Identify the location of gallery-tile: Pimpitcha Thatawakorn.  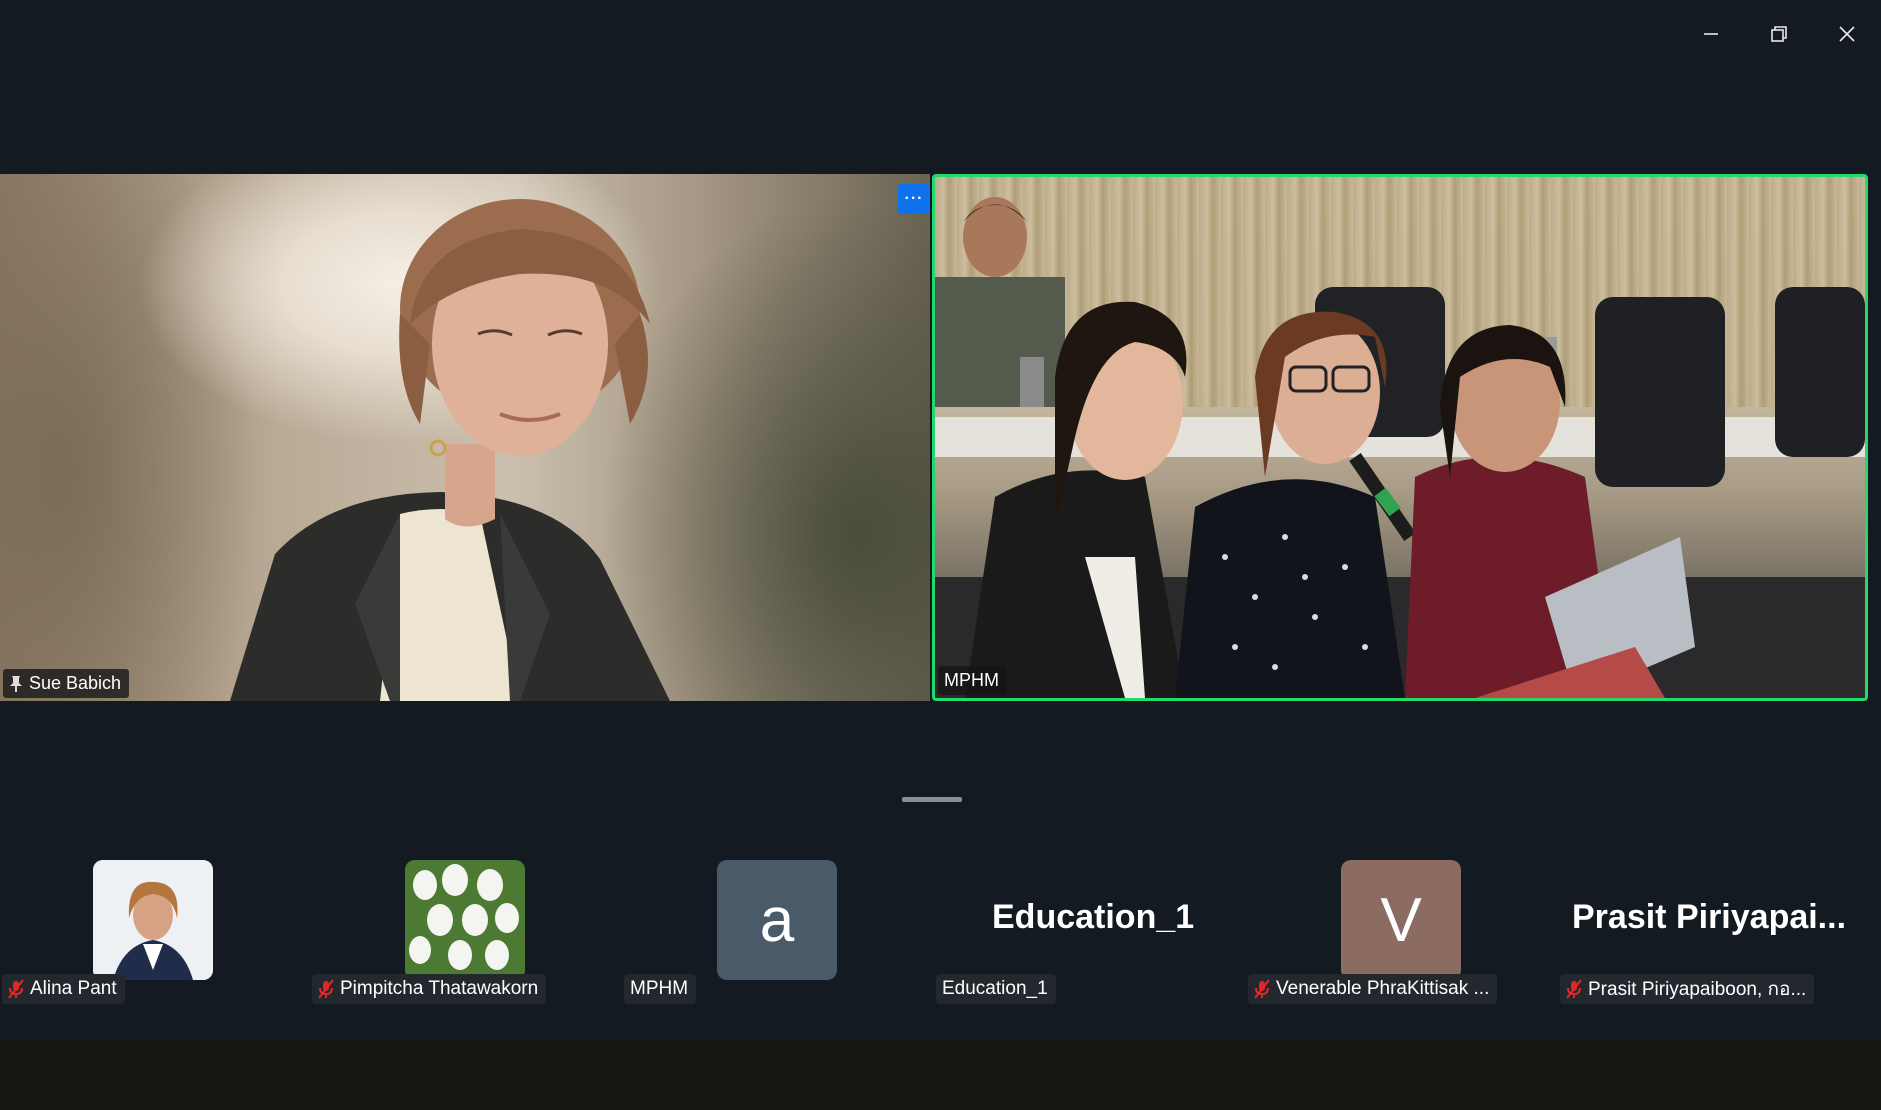
(466, 933).